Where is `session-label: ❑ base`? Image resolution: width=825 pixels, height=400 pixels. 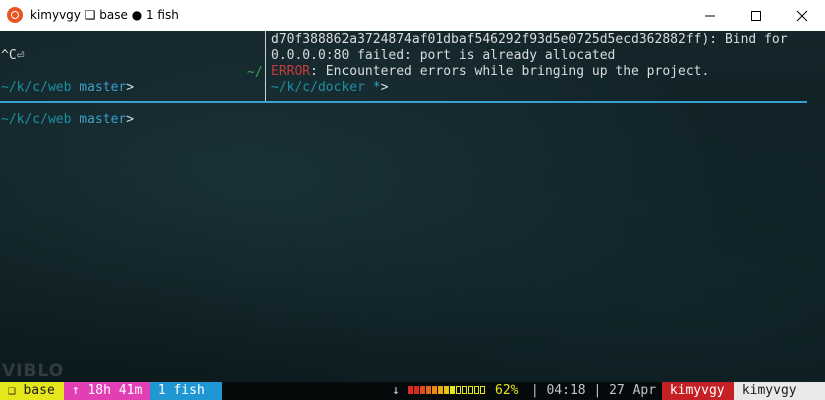 session-label: ❑ base is located at coordinates (31, 390).